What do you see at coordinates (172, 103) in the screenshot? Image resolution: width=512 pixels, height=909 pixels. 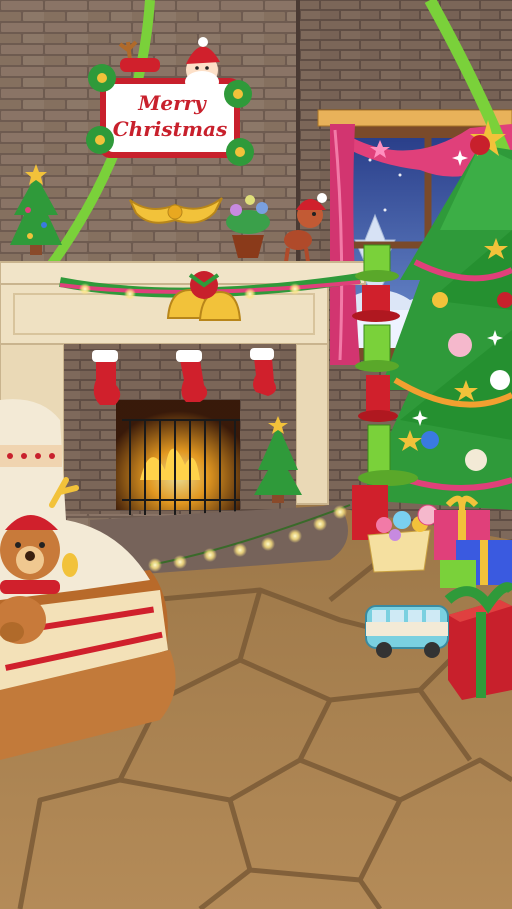 I see `sign-line-1: Merry` at bounding box center [172, 103].